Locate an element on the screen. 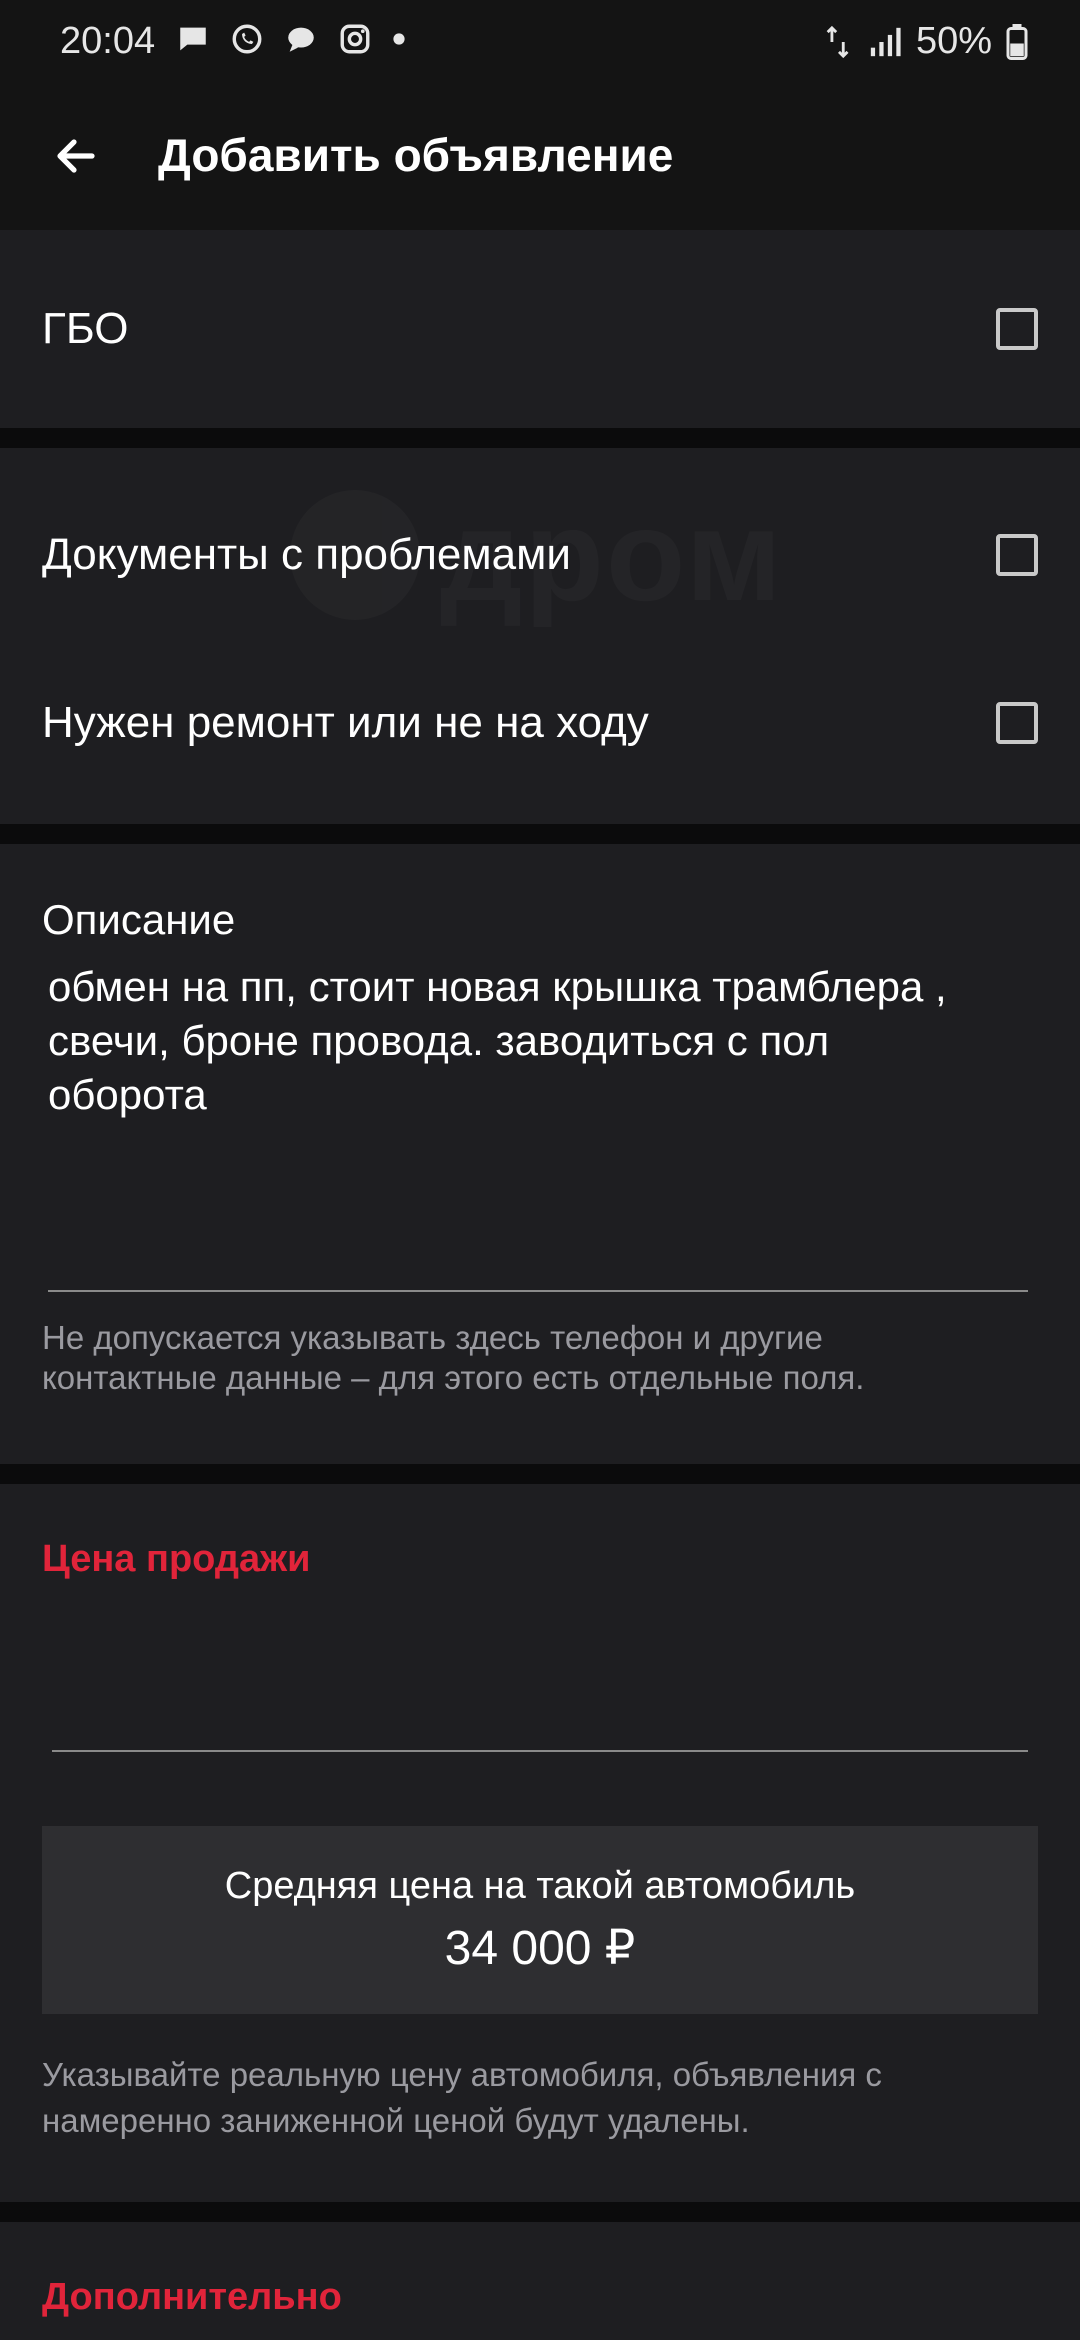 This screenshot has height=2340, width=1080. repair-checkbox is located at coordinates (1017, 723).